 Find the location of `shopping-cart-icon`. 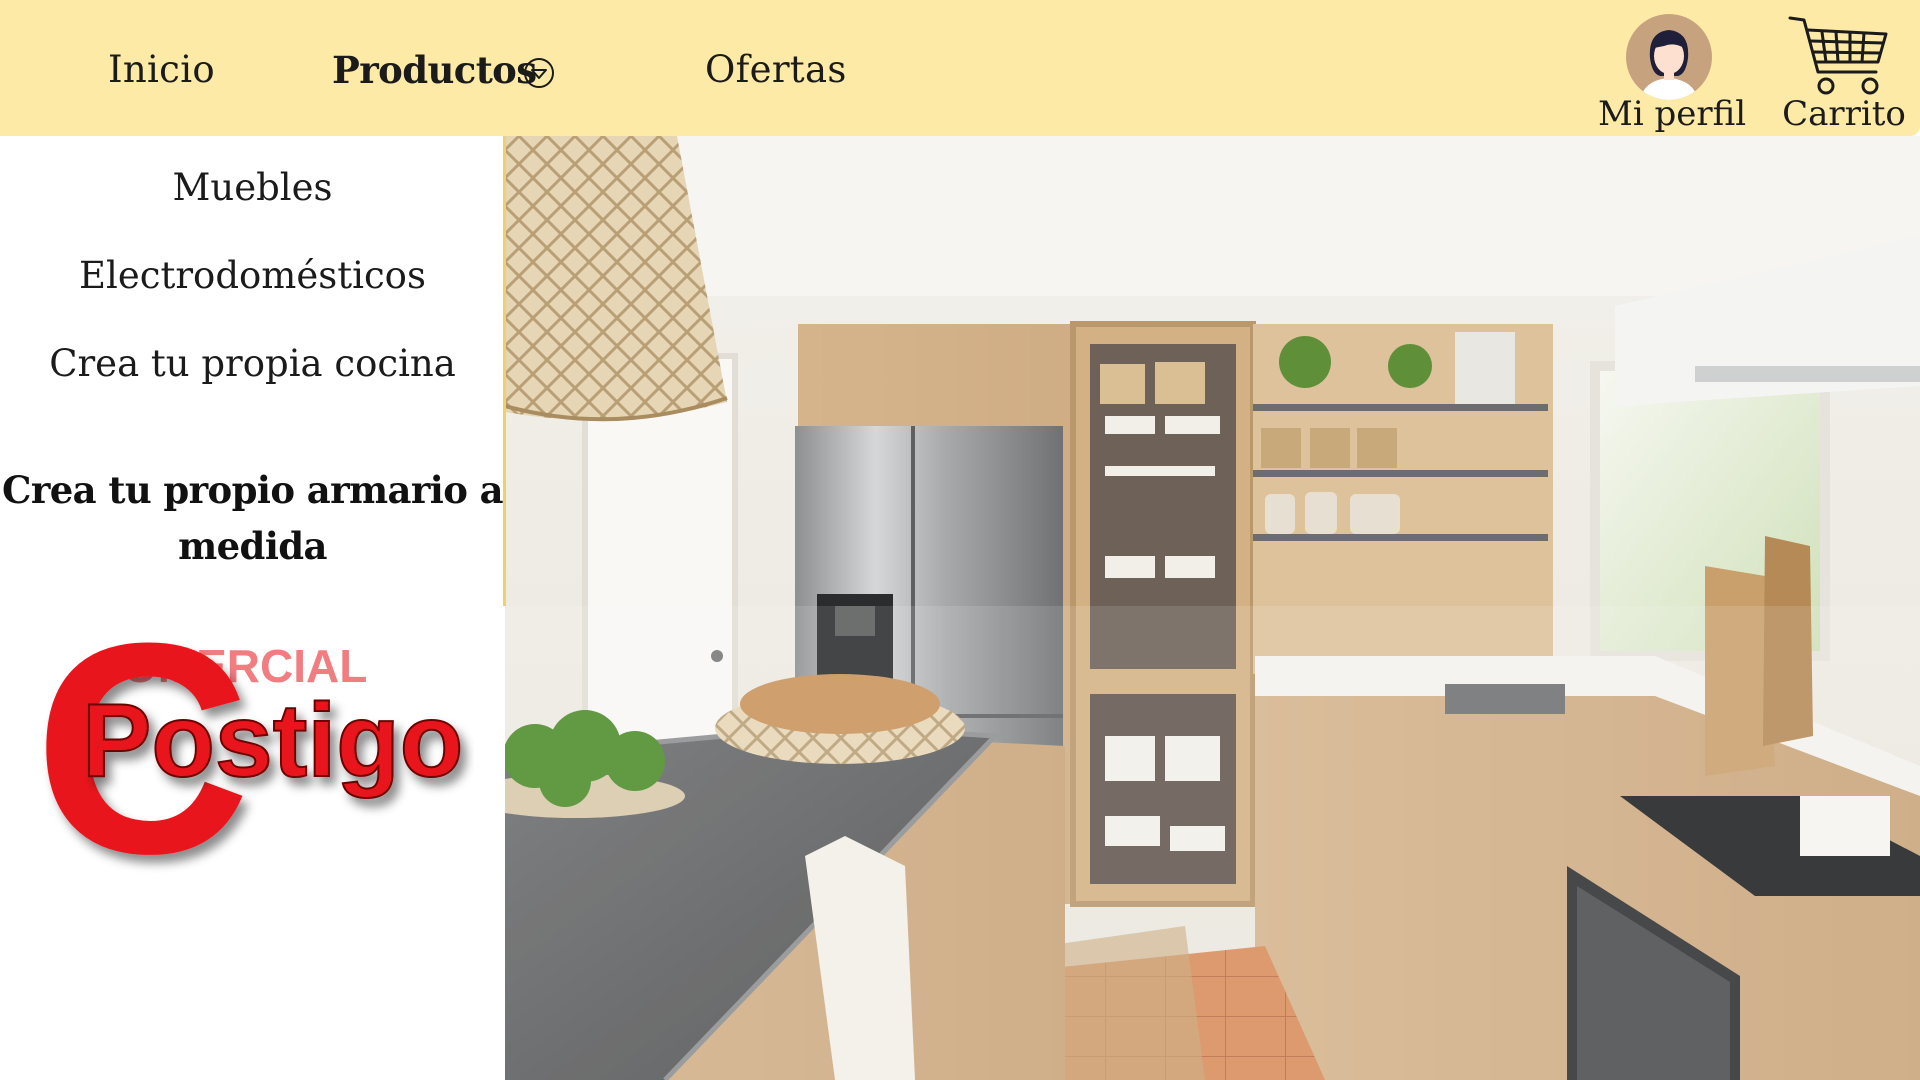

shopping-cart-icon is located at coordinates (1838, 55).